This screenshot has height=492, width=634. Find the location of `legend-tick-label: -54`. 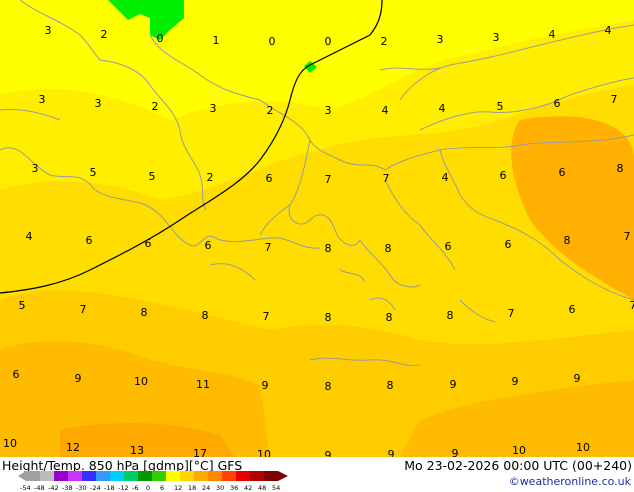

legend-tick-label: -54 is located at coordinates (25, 488).